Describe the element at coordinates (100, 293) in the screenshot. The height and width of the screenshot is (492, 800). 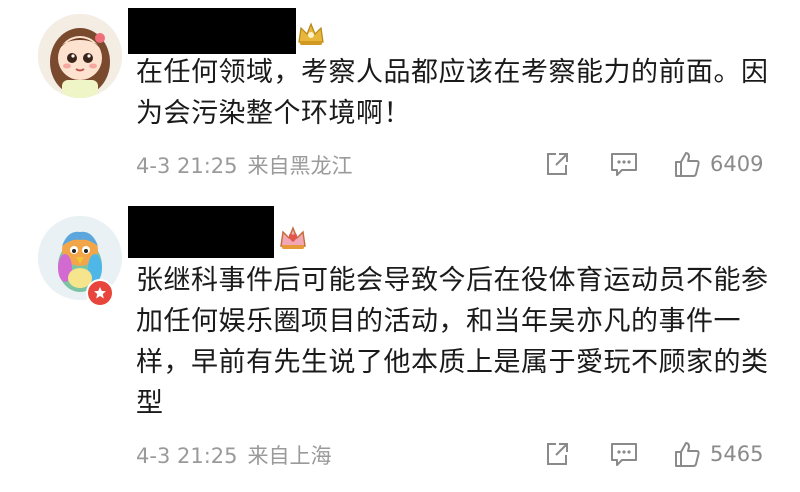
I see `verified-badge-icon` at that location.